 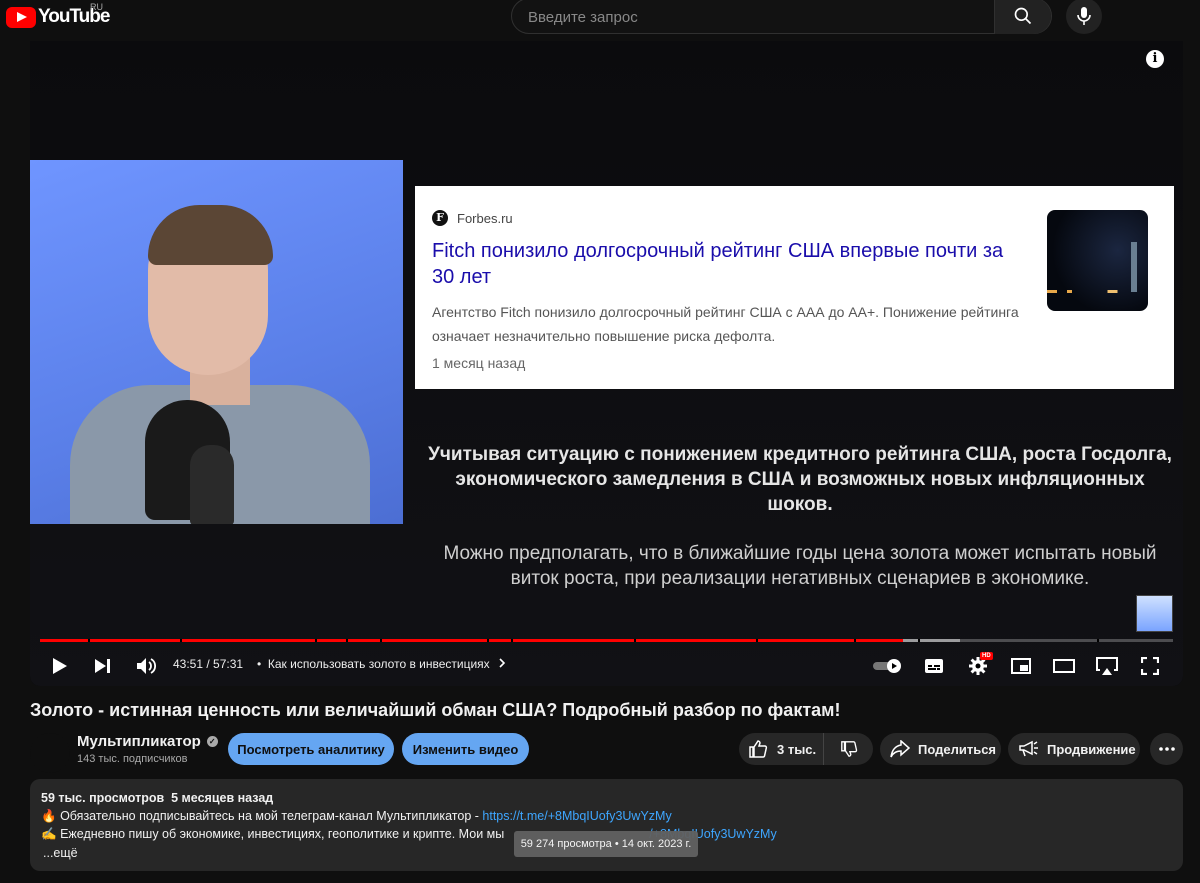 I want to click on presenter-image, so click(x=216, y=342).